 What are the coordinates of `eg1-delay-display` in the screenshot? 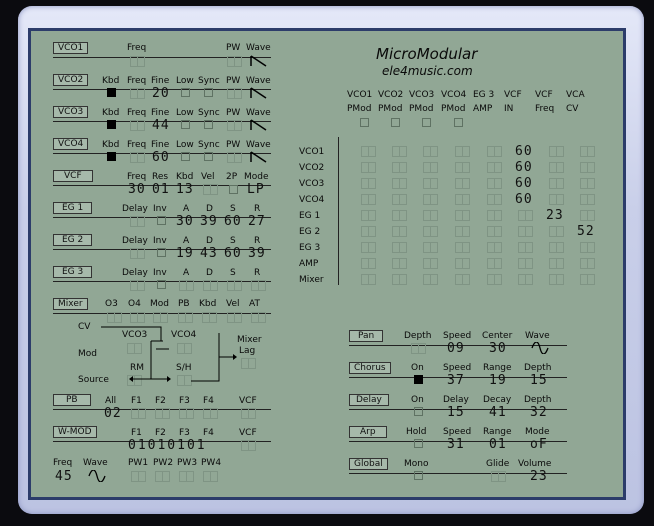 It's located at (137, 221).